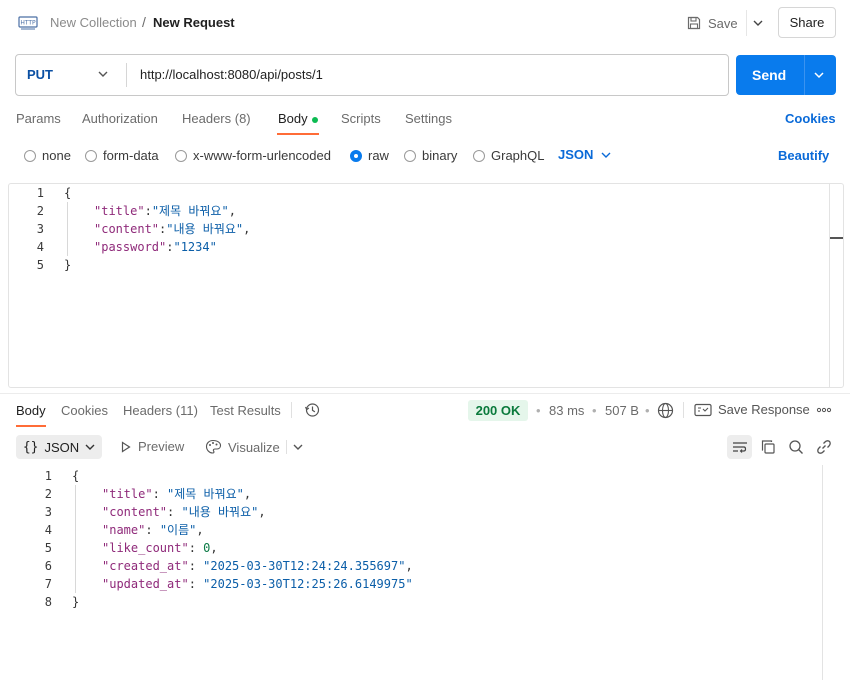  Describe the element at coordinates (195, 247) in the screenshot. I see `json-value: "1234"` at that location.